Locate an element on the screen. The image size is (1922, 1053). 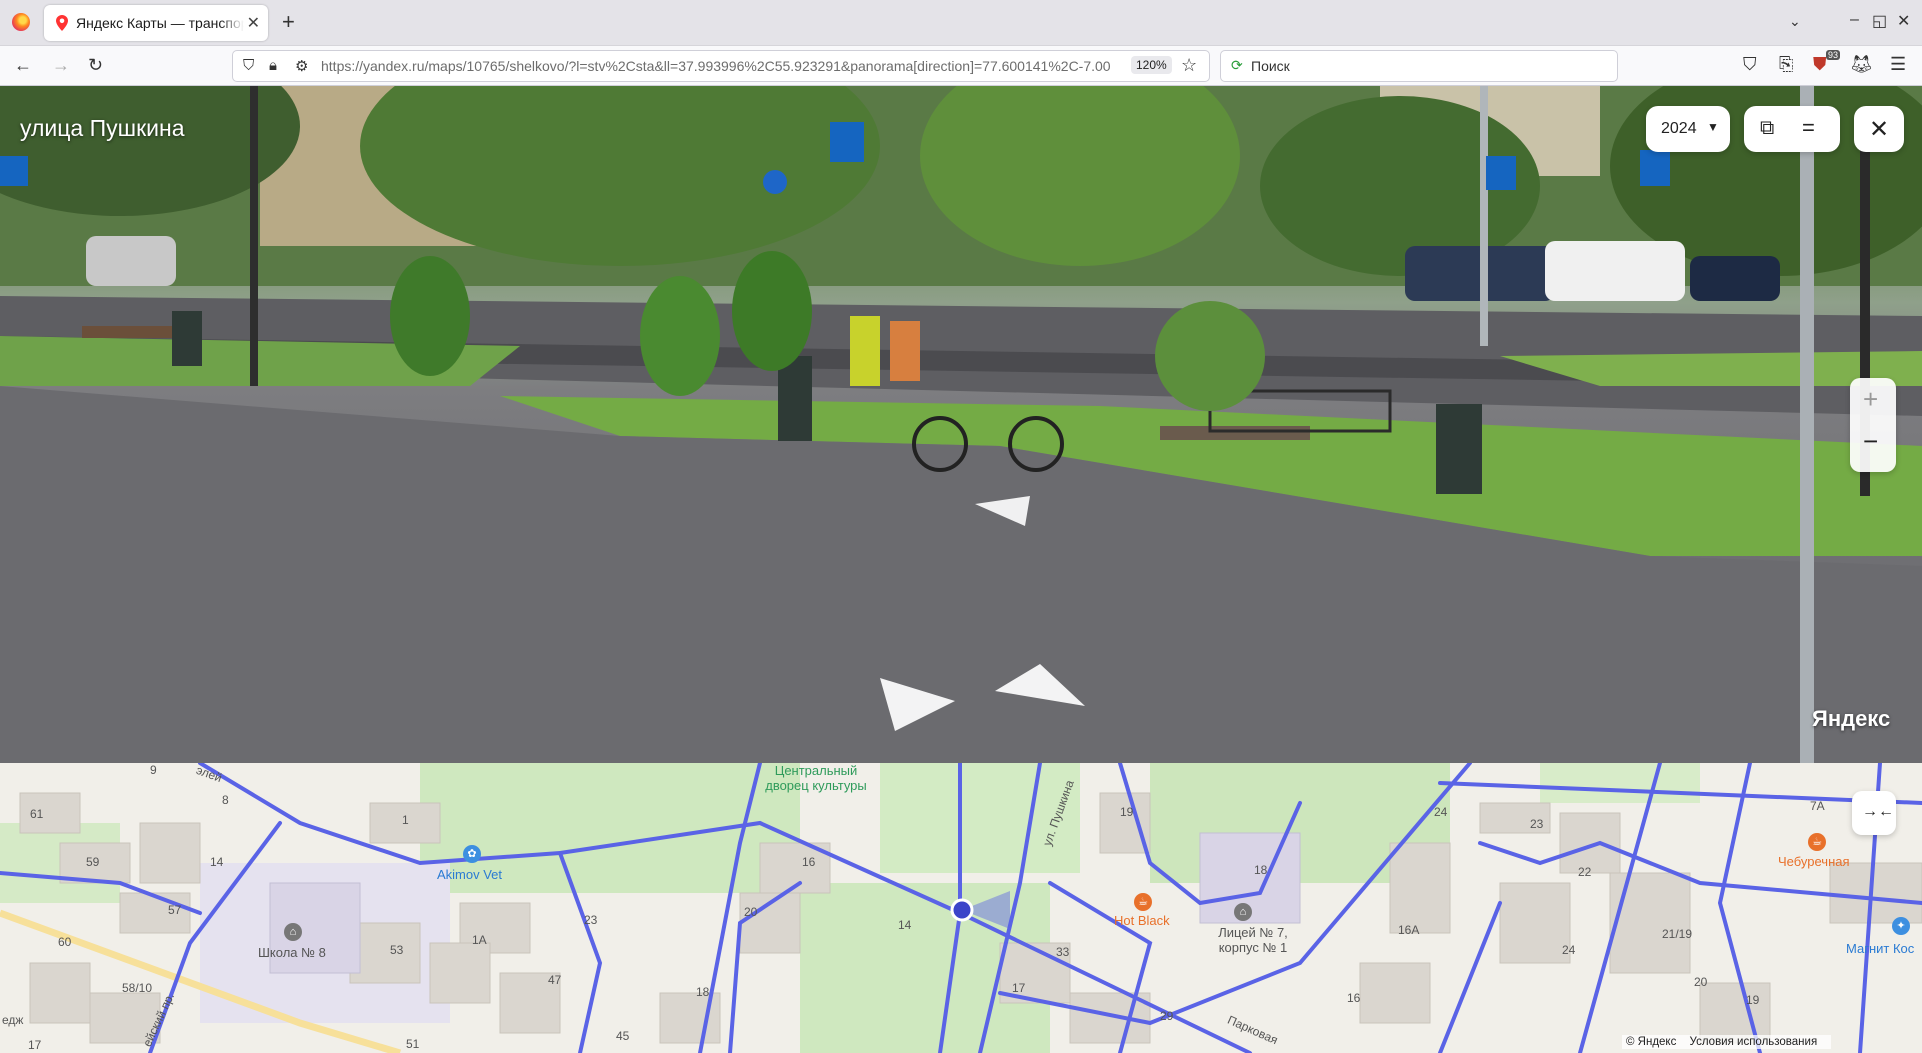
house-number: 59 is located at coordinates (93, 862).